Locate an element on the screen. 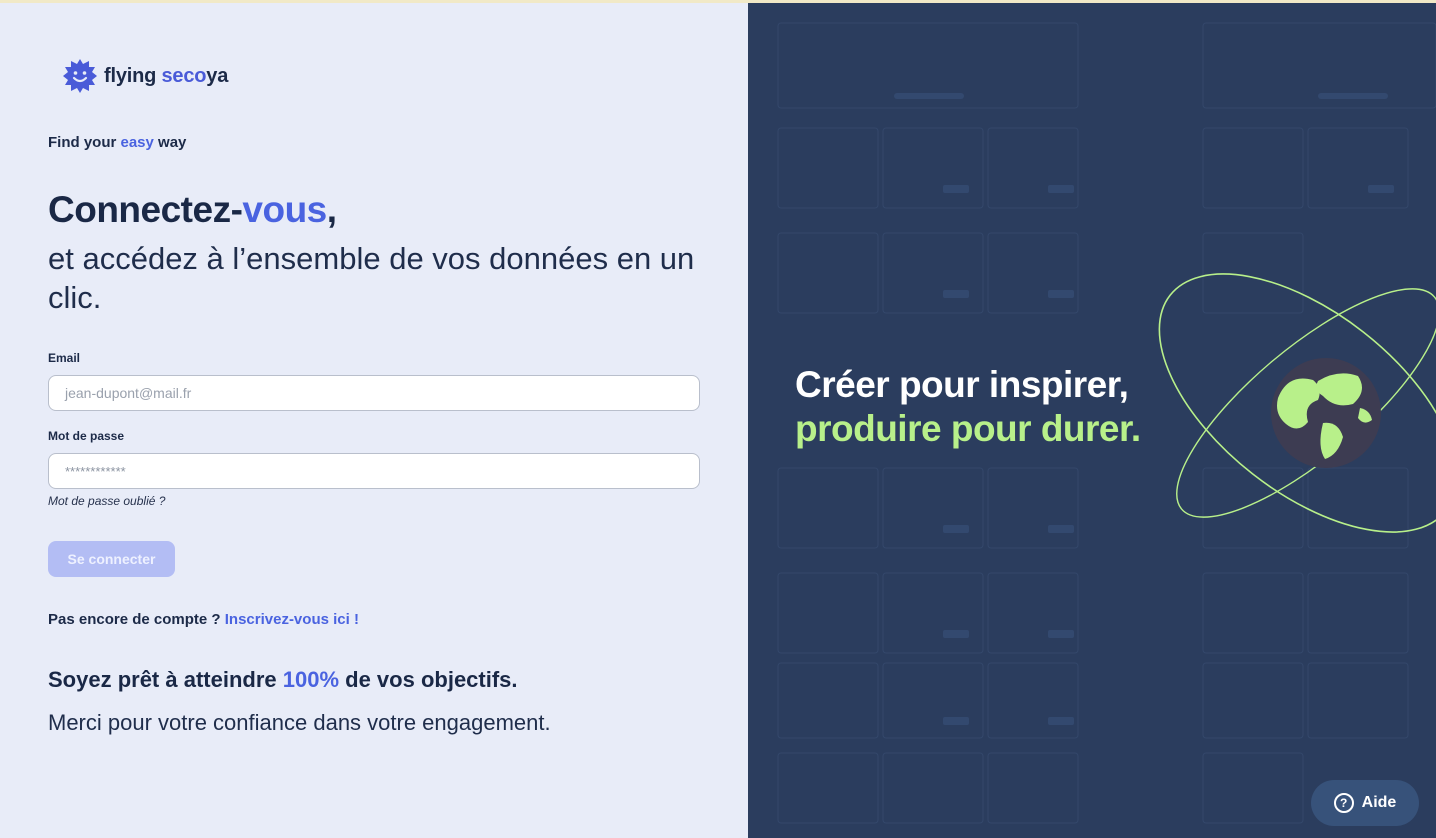  brand-logo: flying secoya is located at coordinates (145, 76).